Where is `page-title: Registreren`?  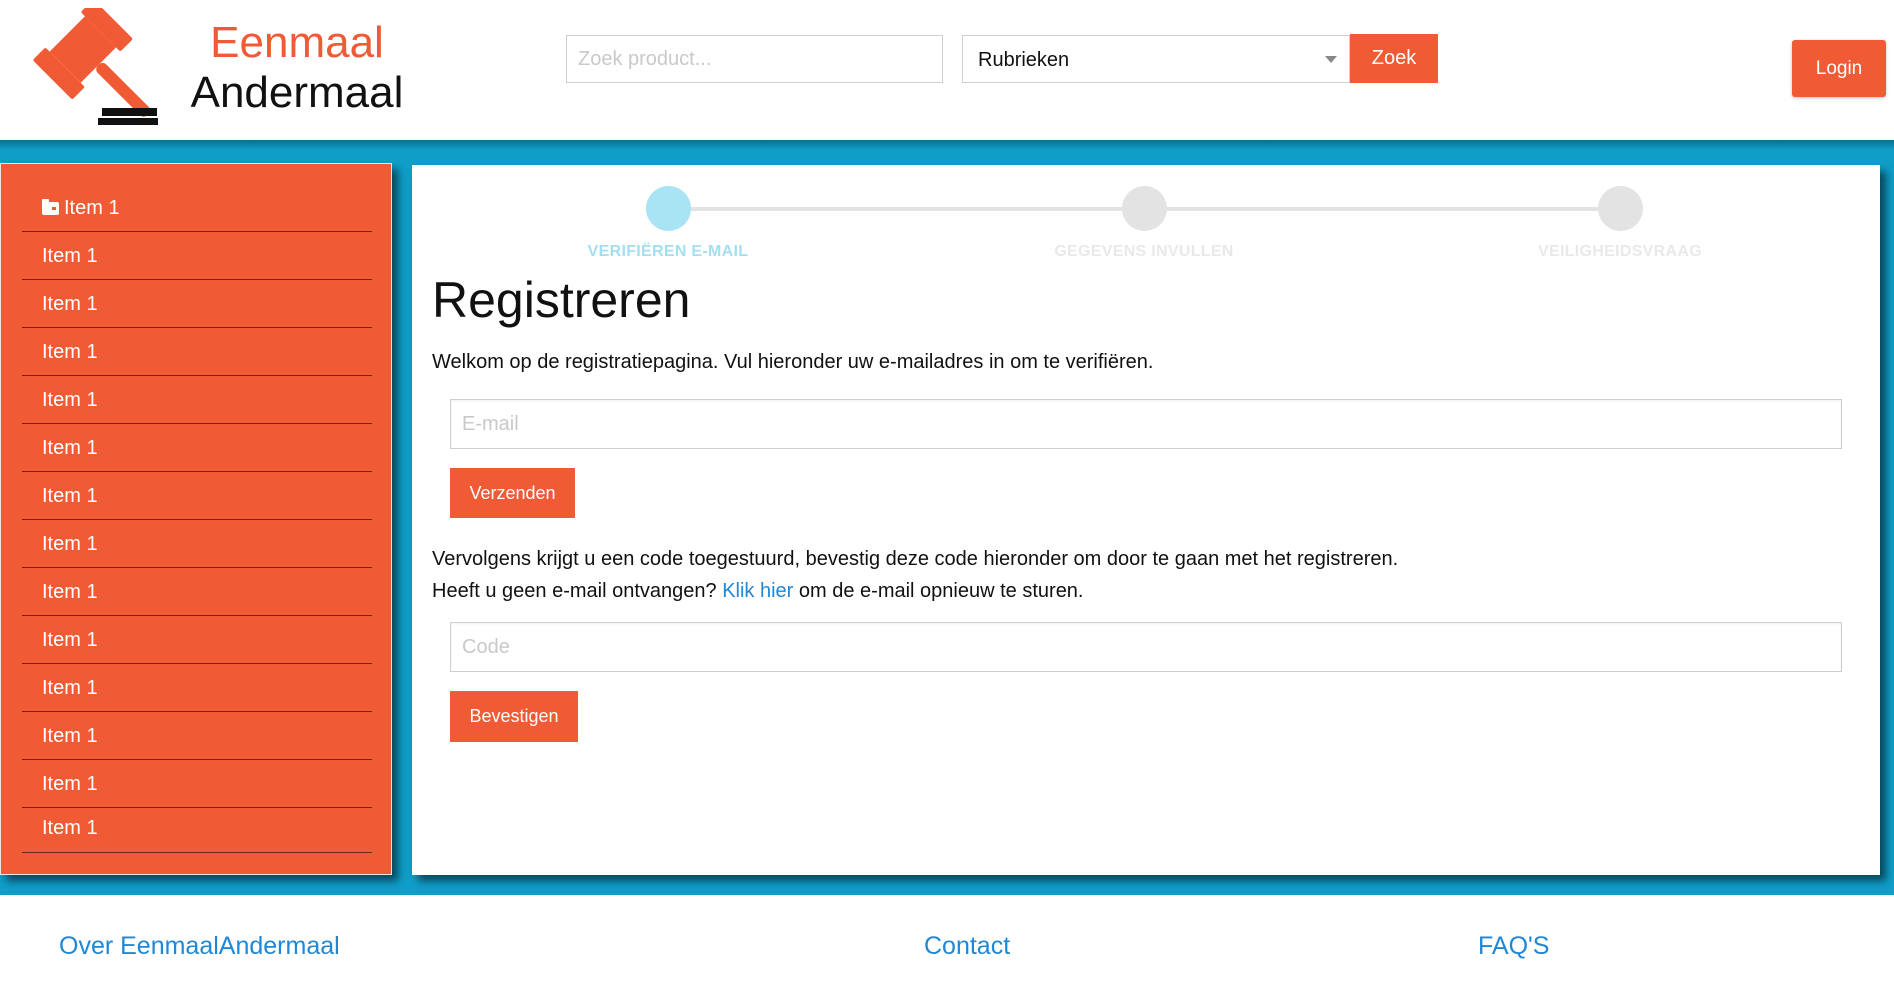
page-title: Registreren is located at coordinates (561, 300).